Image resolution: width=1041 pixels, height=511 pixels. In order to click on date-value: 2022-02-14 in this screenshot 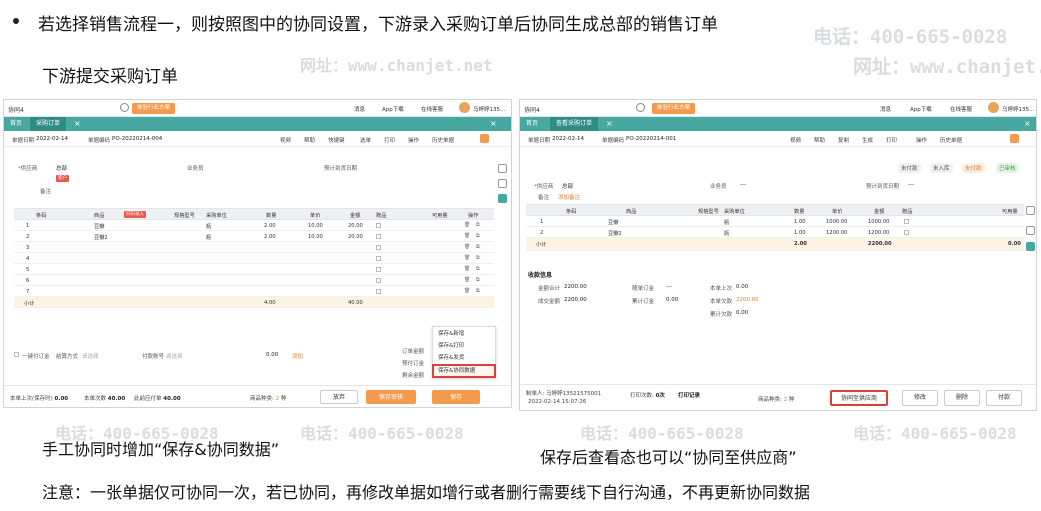, I will do `click(52, 139)`.